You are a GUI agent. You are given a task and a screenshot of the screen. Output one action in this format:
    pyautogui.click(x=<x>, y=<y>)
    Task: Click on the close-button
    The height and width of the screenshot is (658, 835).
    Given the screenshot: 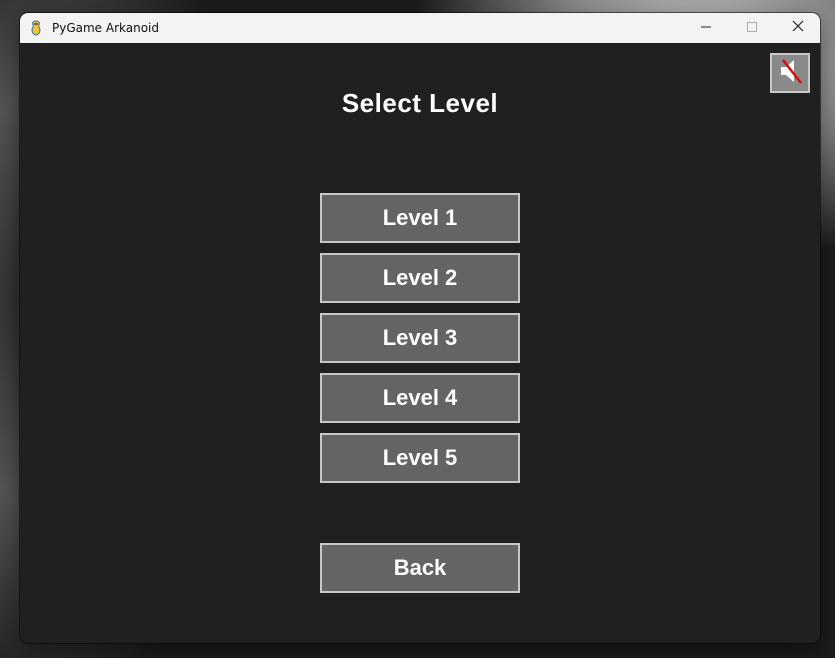 What is the action you would take?
    pyautogui.click(x=797, y=28)
    